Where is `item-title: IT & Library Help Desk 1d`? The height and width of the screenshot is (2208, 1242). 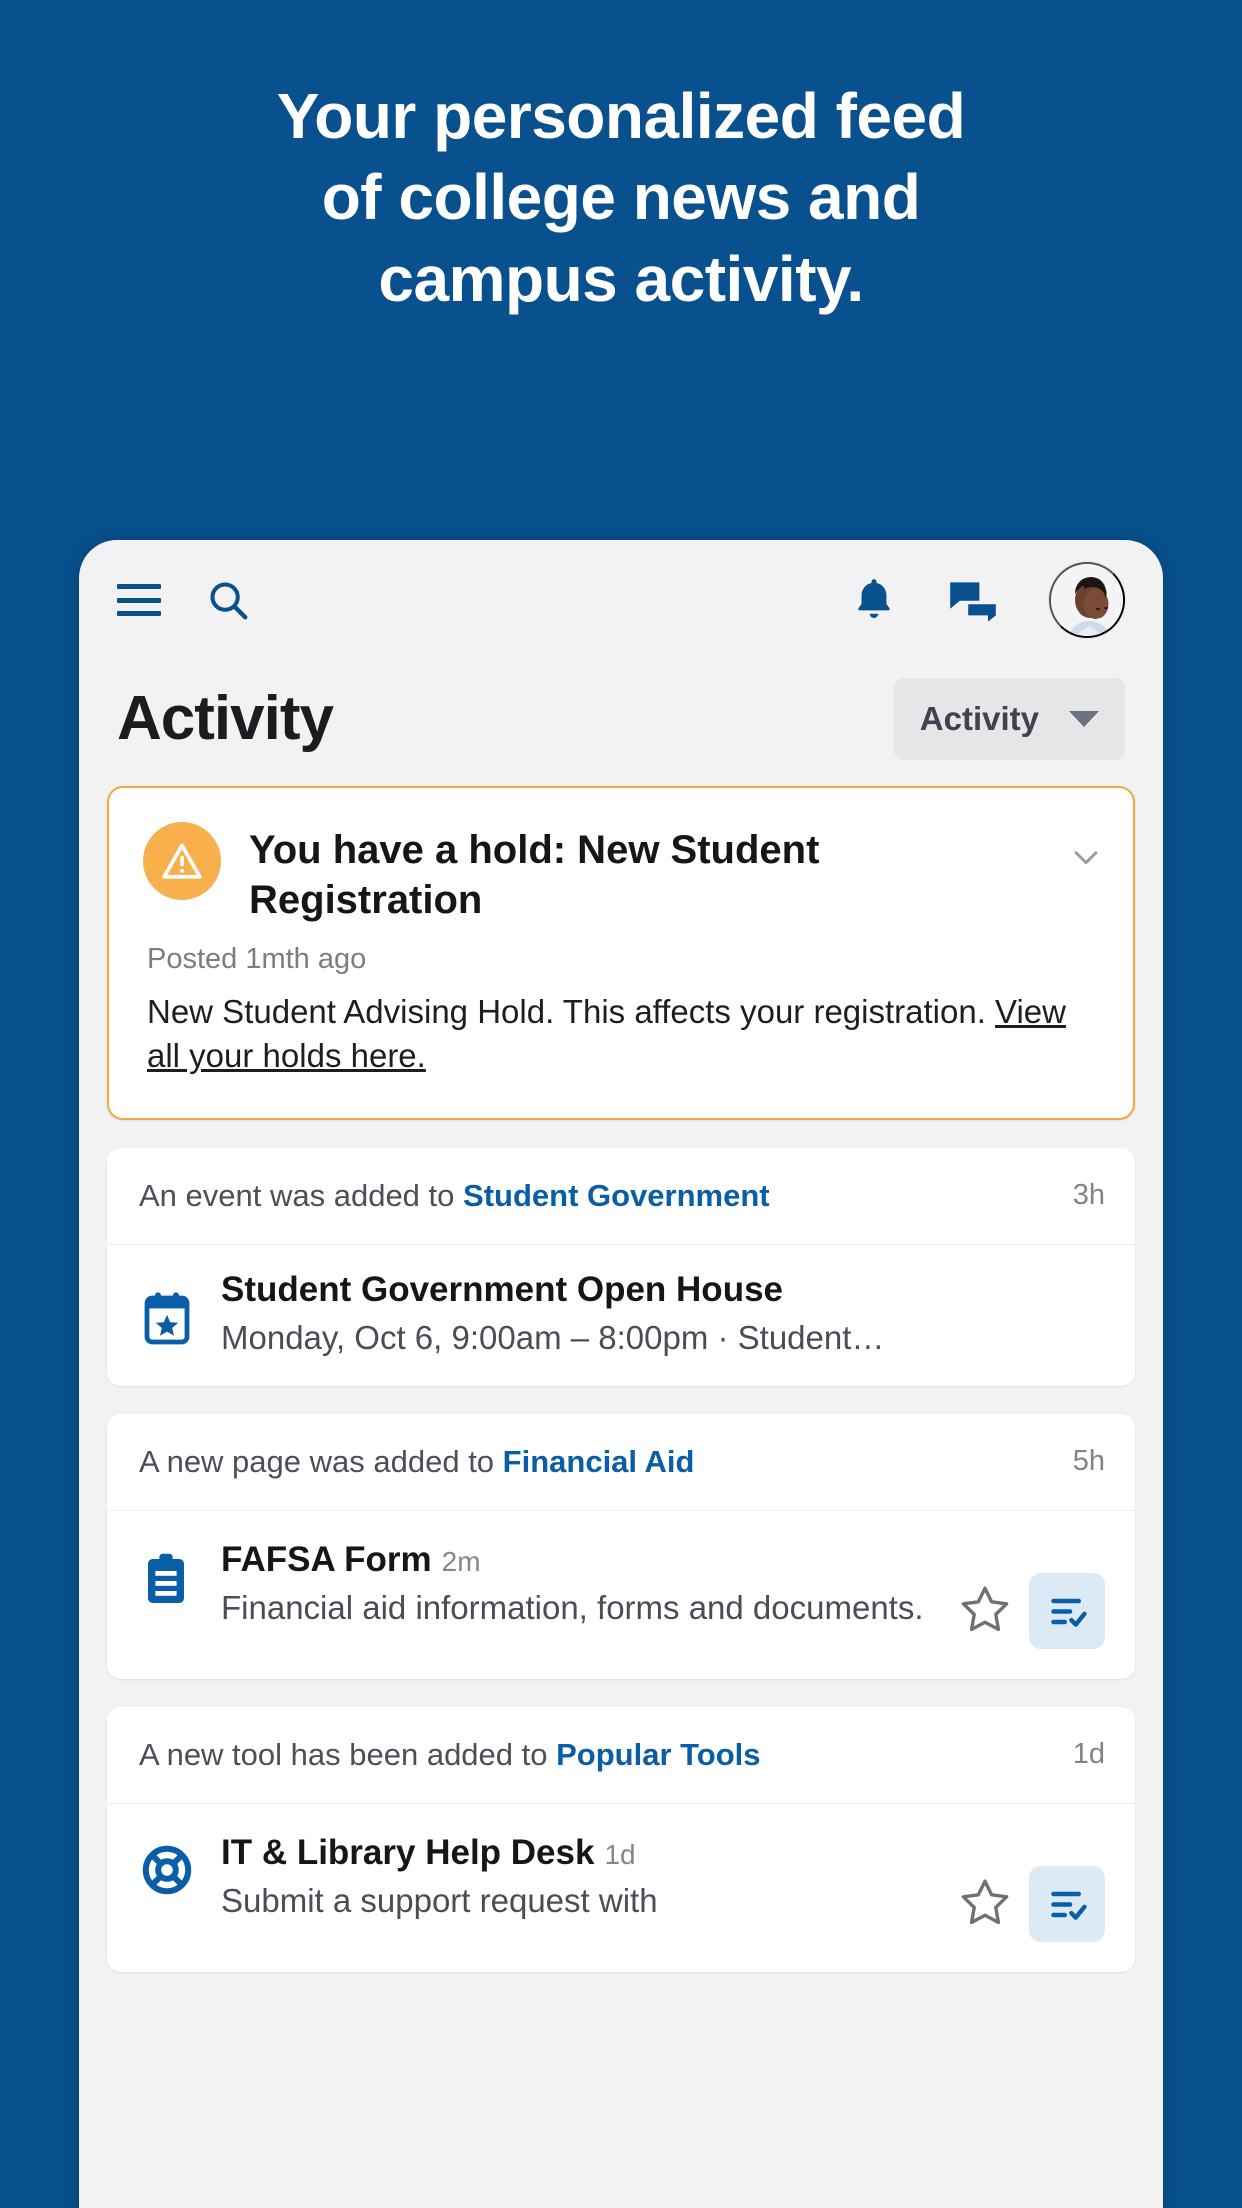 item-title: IT & Library Help Desk 1d is located at coordinates (578, 1853).